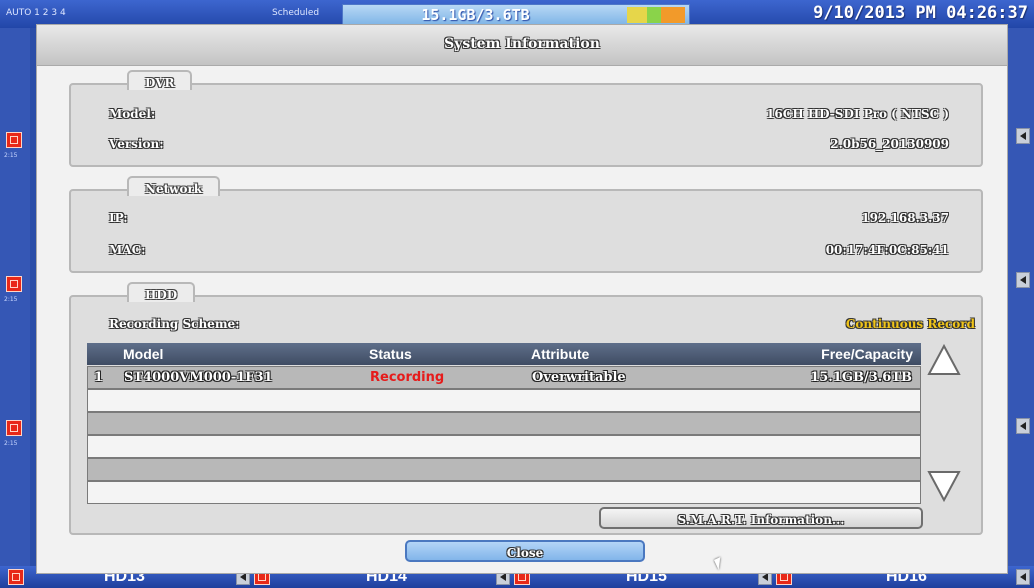  What do you see at coordinates (857, 114) in the screenshot?
I see `model-value: 16CH HD-SDI Pro ( NTSC )` at bounding box center [857, 114].